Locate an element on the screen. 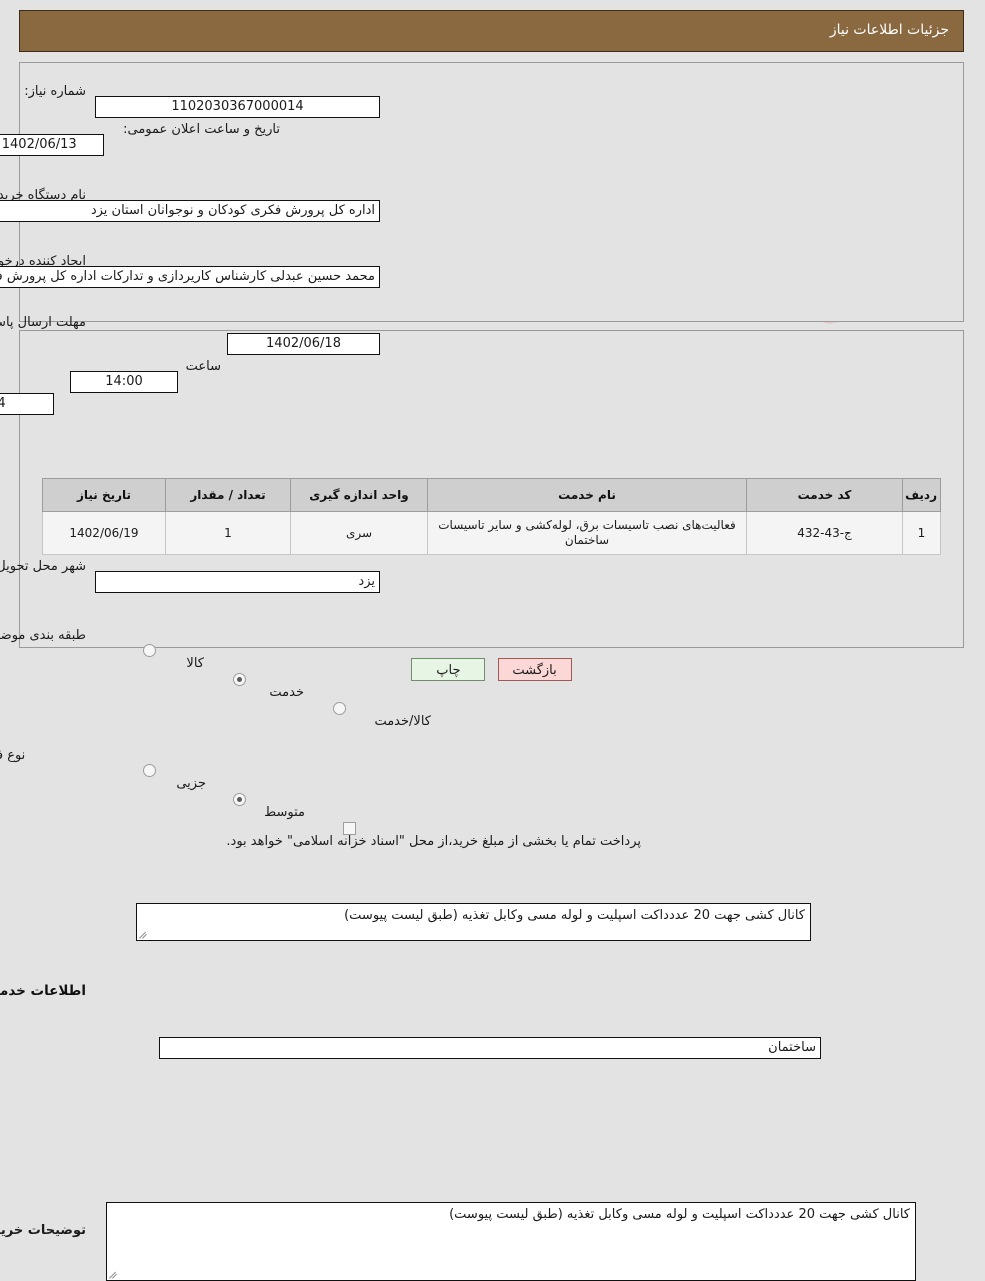 This screenshot has height=1281, width=985. cell-qty: 1 is located at coordinates (229, 533).